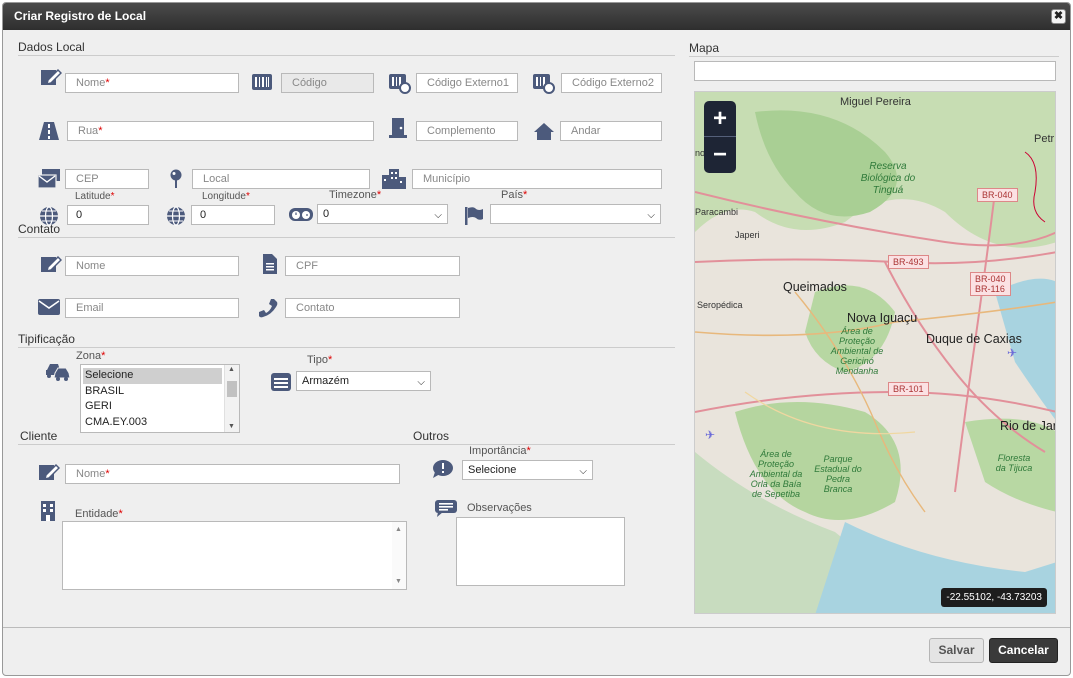 The width and height of the screenshot is (1073, 678). I want to click on road-shield: BR-101, so click(908, 389).